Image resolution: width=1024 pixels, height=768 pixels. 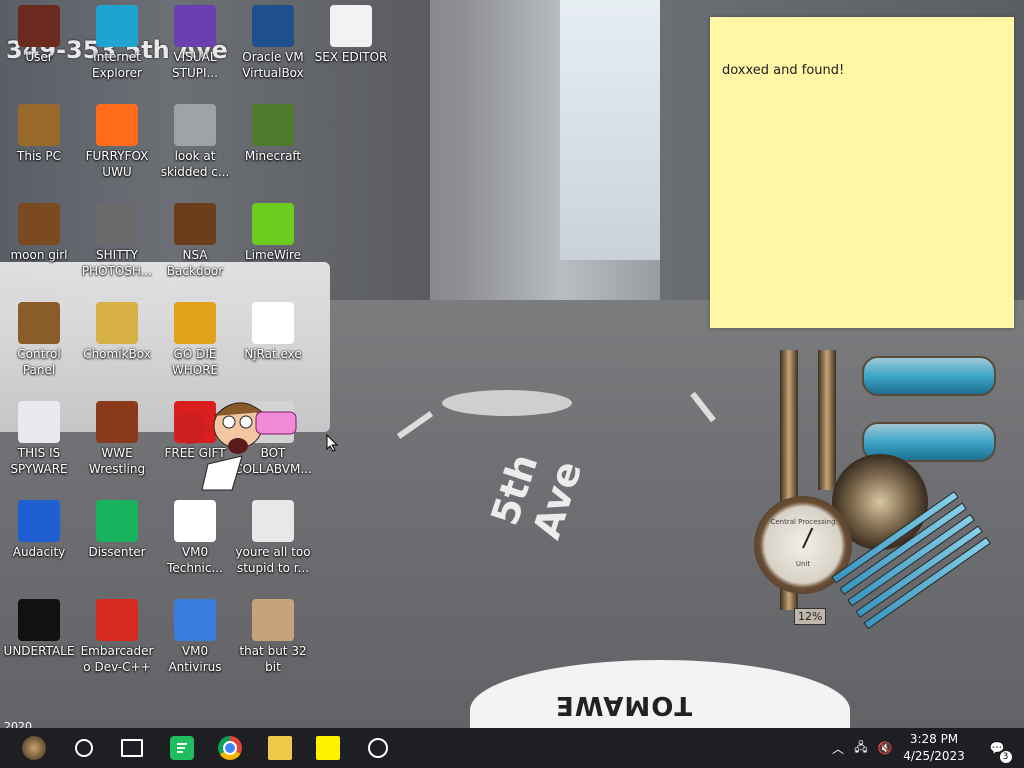 What do you see at coordinates (332, 443) in the screenshot?
I see `mouse-cursor` at bounding box center [332, 443].